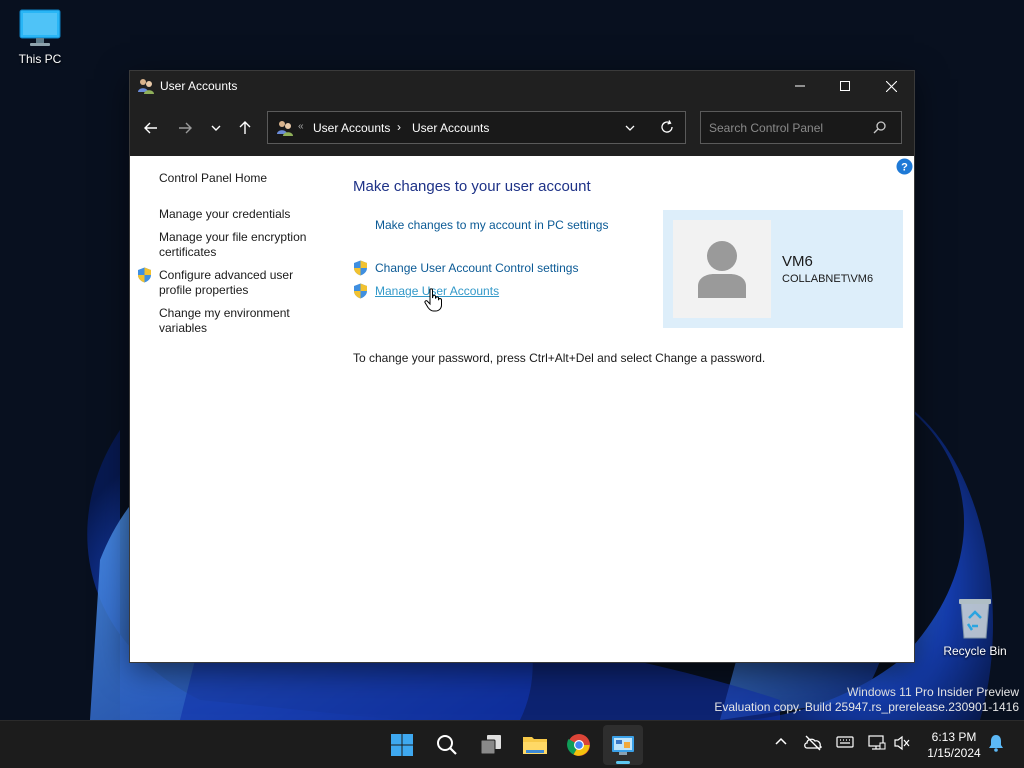 This screenshot has width=1024, height=768. I want to click on up-button, so click(245, 128).